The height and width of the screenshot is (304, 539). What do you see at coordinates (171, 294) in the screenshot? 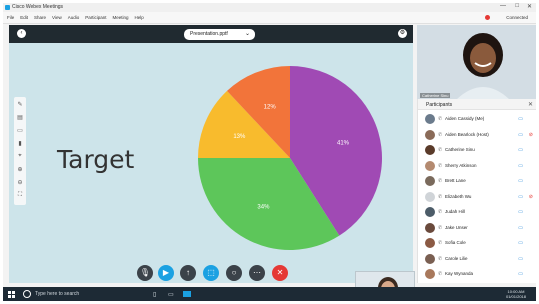
I see `task-view-icon: ▭` at bounding box center [171, 294].